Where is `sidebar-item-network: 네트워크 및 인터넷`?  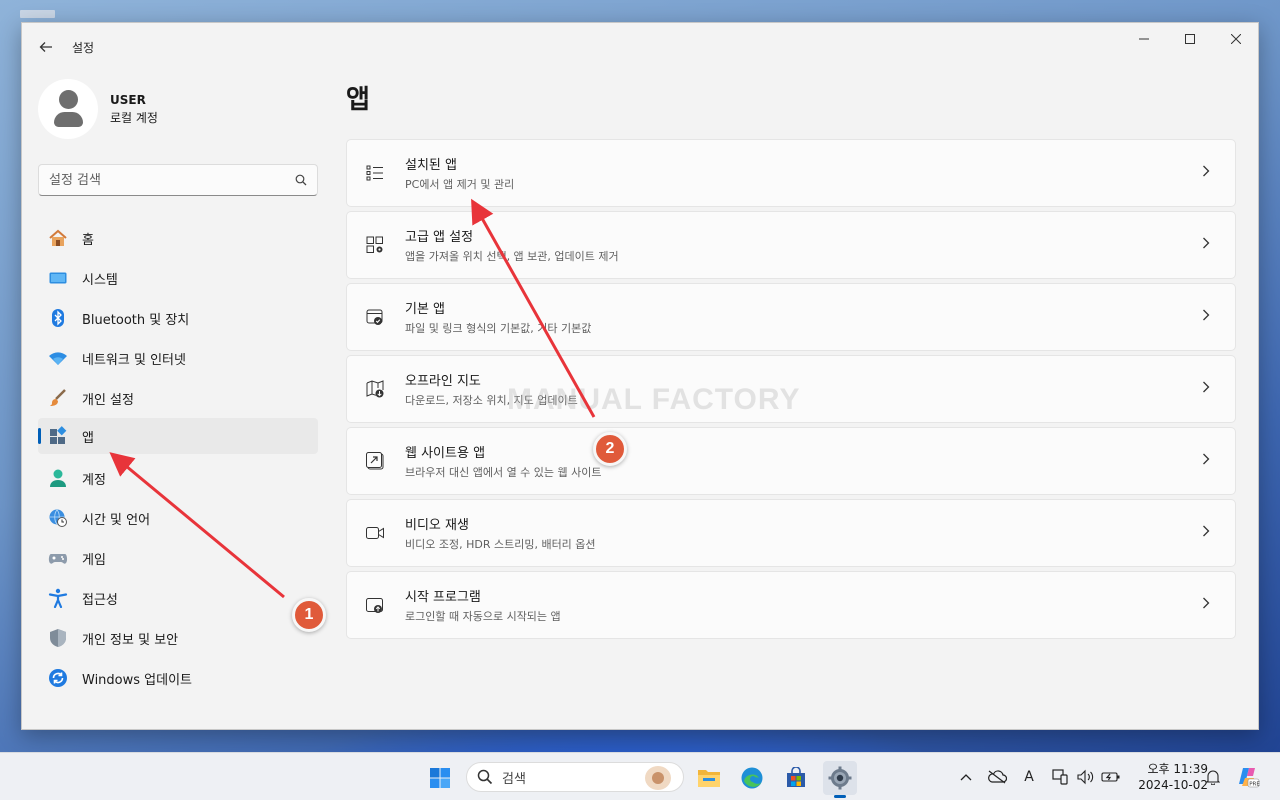 sidebar-item-network: 네트워크 및 인터넷 is located at coordinates (178, 358).